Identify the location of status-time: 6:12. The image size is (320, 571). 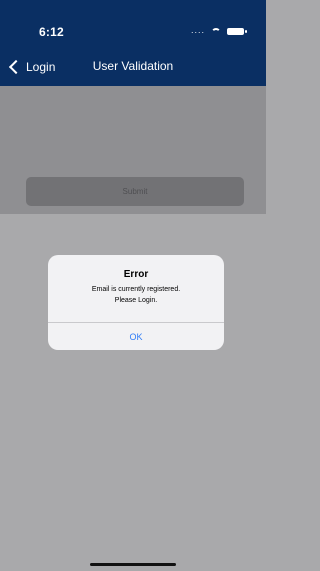
(51, 32).